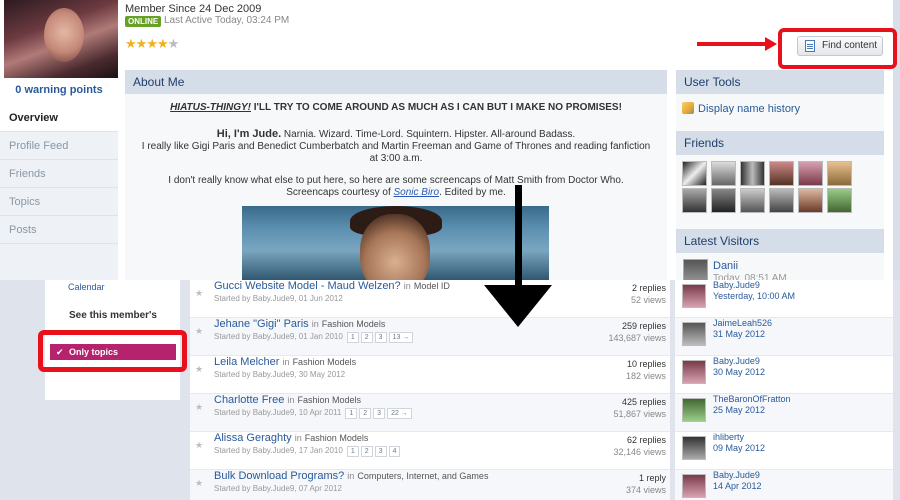 This screenshot has width=900, height=500. I want to click on find-content-label: Find content, so click(850, 45).